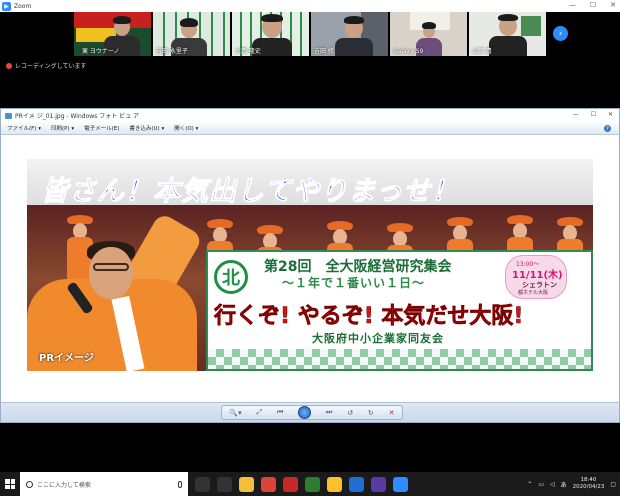 The width and height of the screenshot is (620, 496). I want to click on notification-icon: ▢, so click(613, 484).